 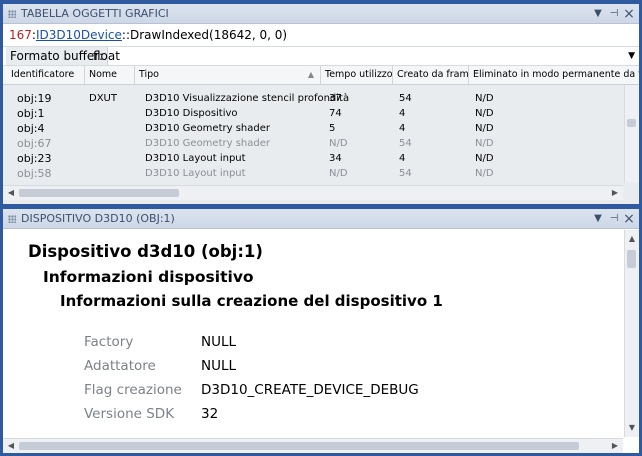 I want to click on column-header-name: Nome, so click(x=110, y=75).